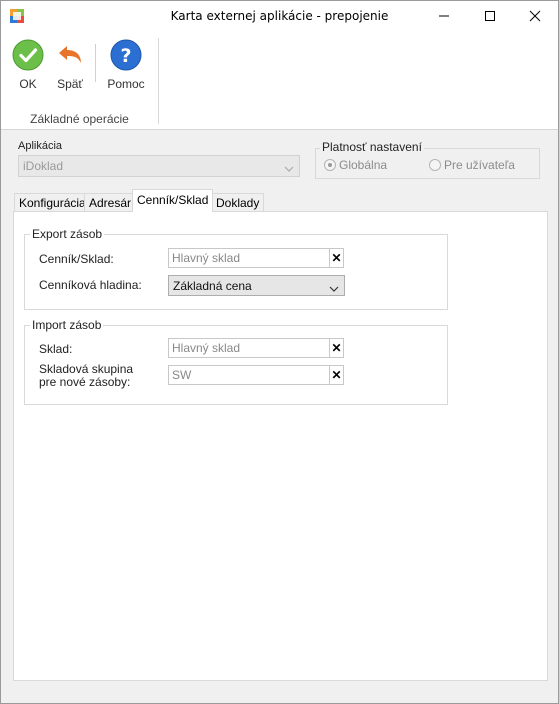  I want to click on stock-group-label: Skladová skupina pre nové zásoby:, so click(86, 376).